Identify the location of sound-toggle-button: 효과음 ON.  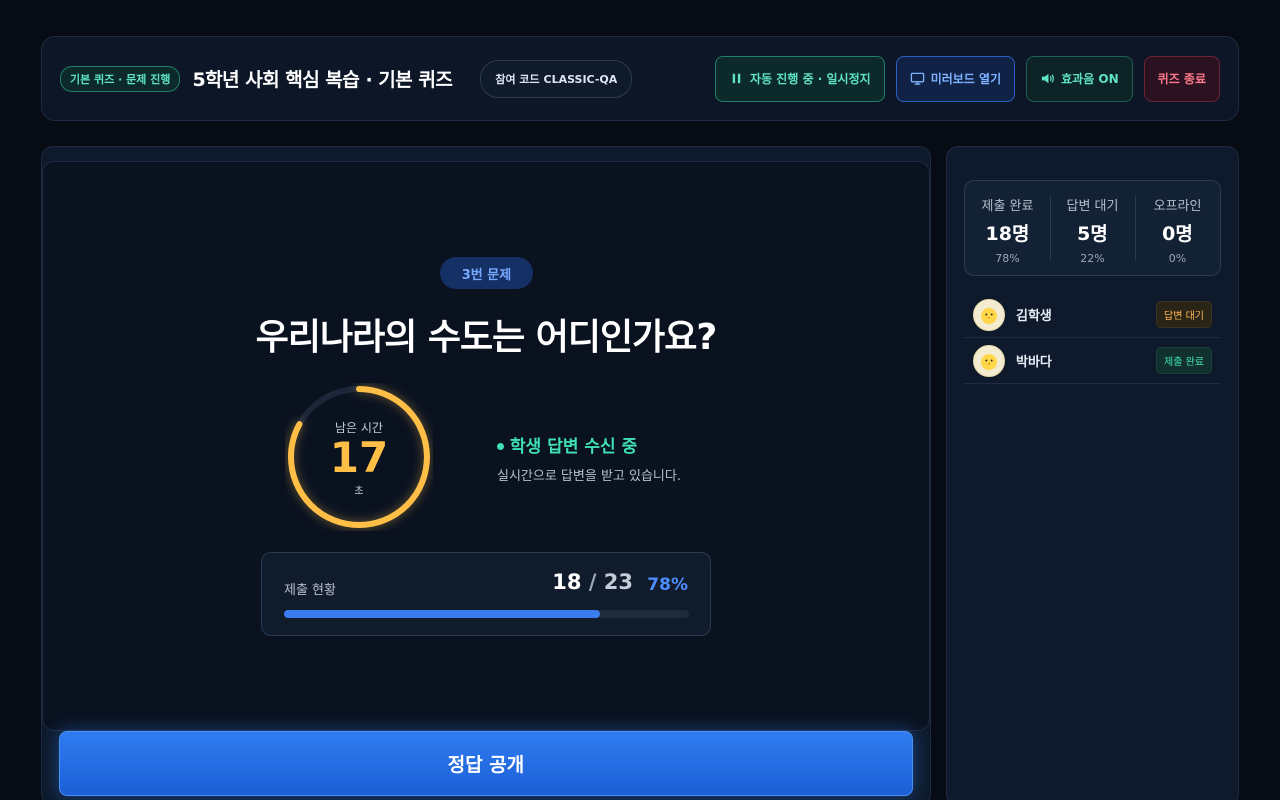
(1079, 78).